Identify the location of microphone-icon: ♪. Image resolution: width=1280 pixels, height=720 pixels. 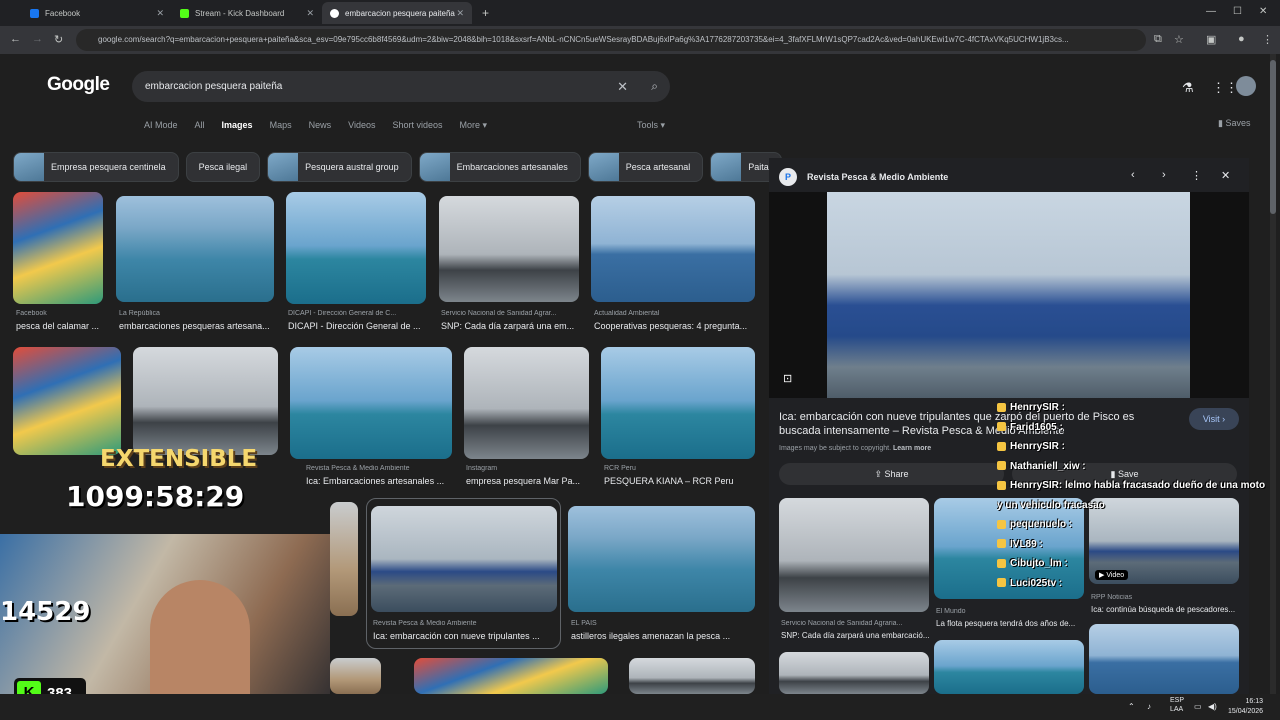
(1149, 706).